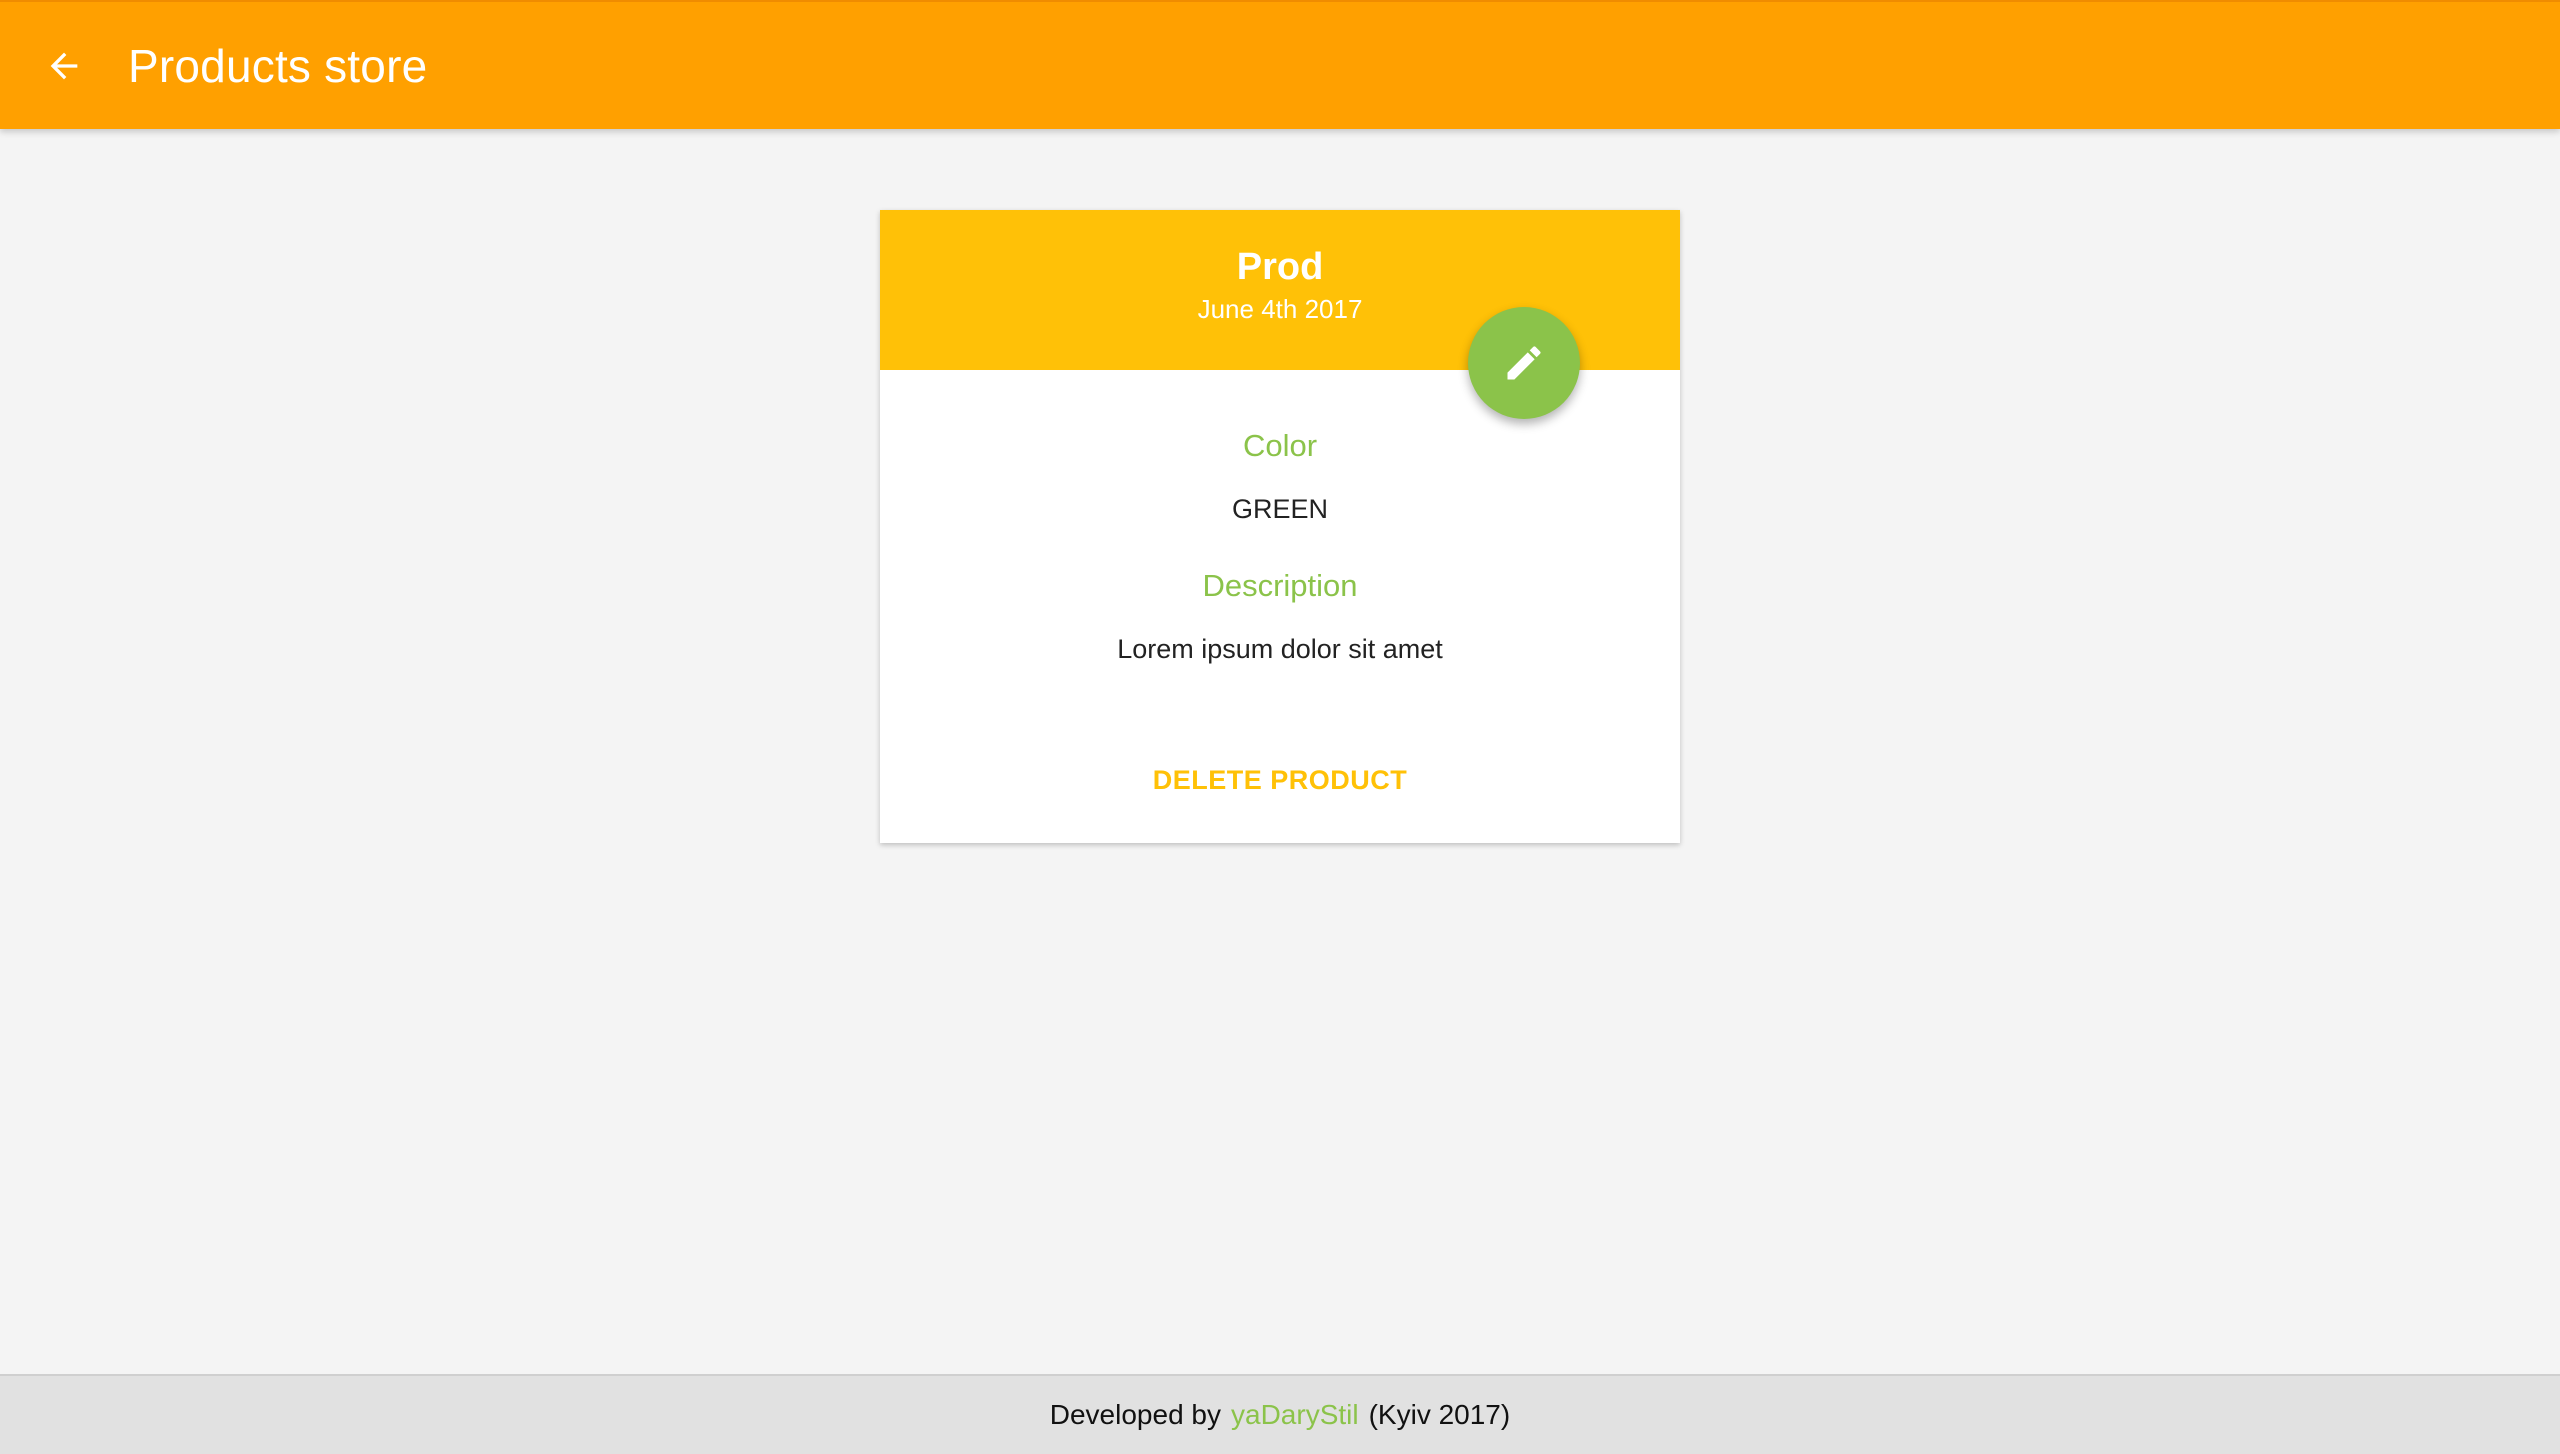 The height and width of the screenshot is (1454, 2560). I want to click on delete-product-label: DELETE PRODUCT, so click(1280, 779).